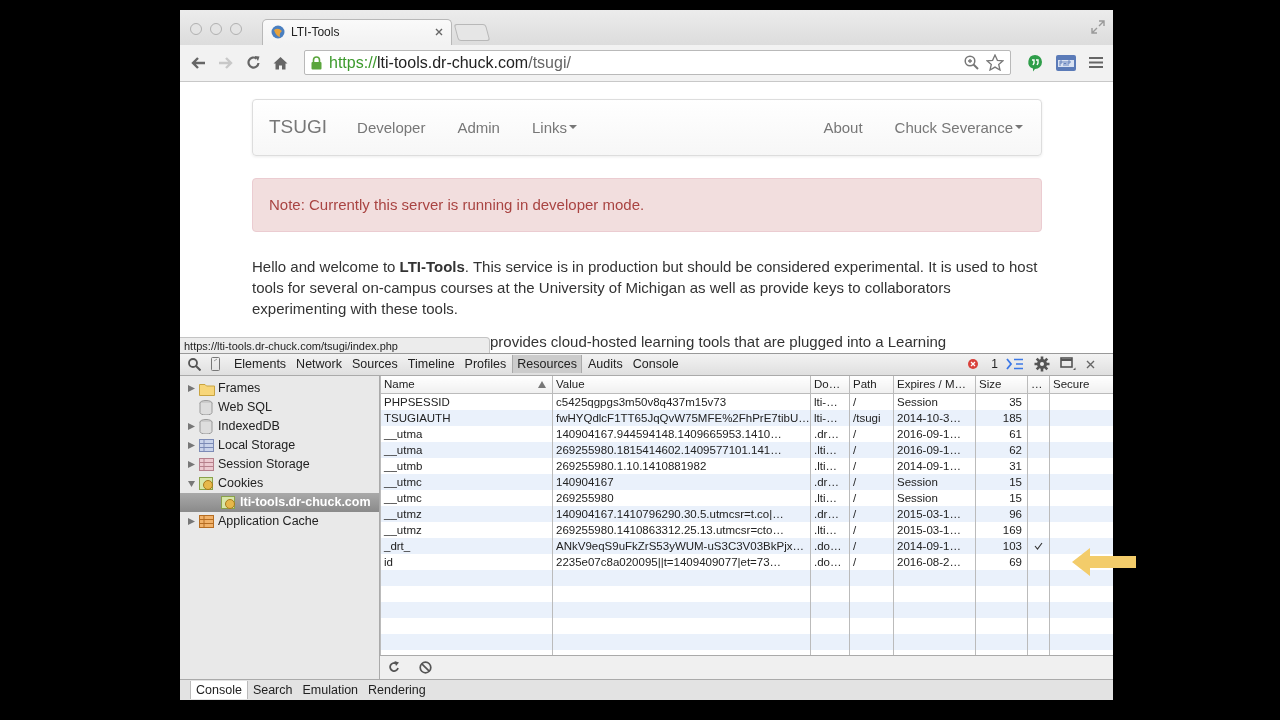 This screenshot has height=720, width=1280. What do you see at coordinates (1015, 562) in the screenshot?
I see `table-cell: 69` at bounding box center [1015, 562].